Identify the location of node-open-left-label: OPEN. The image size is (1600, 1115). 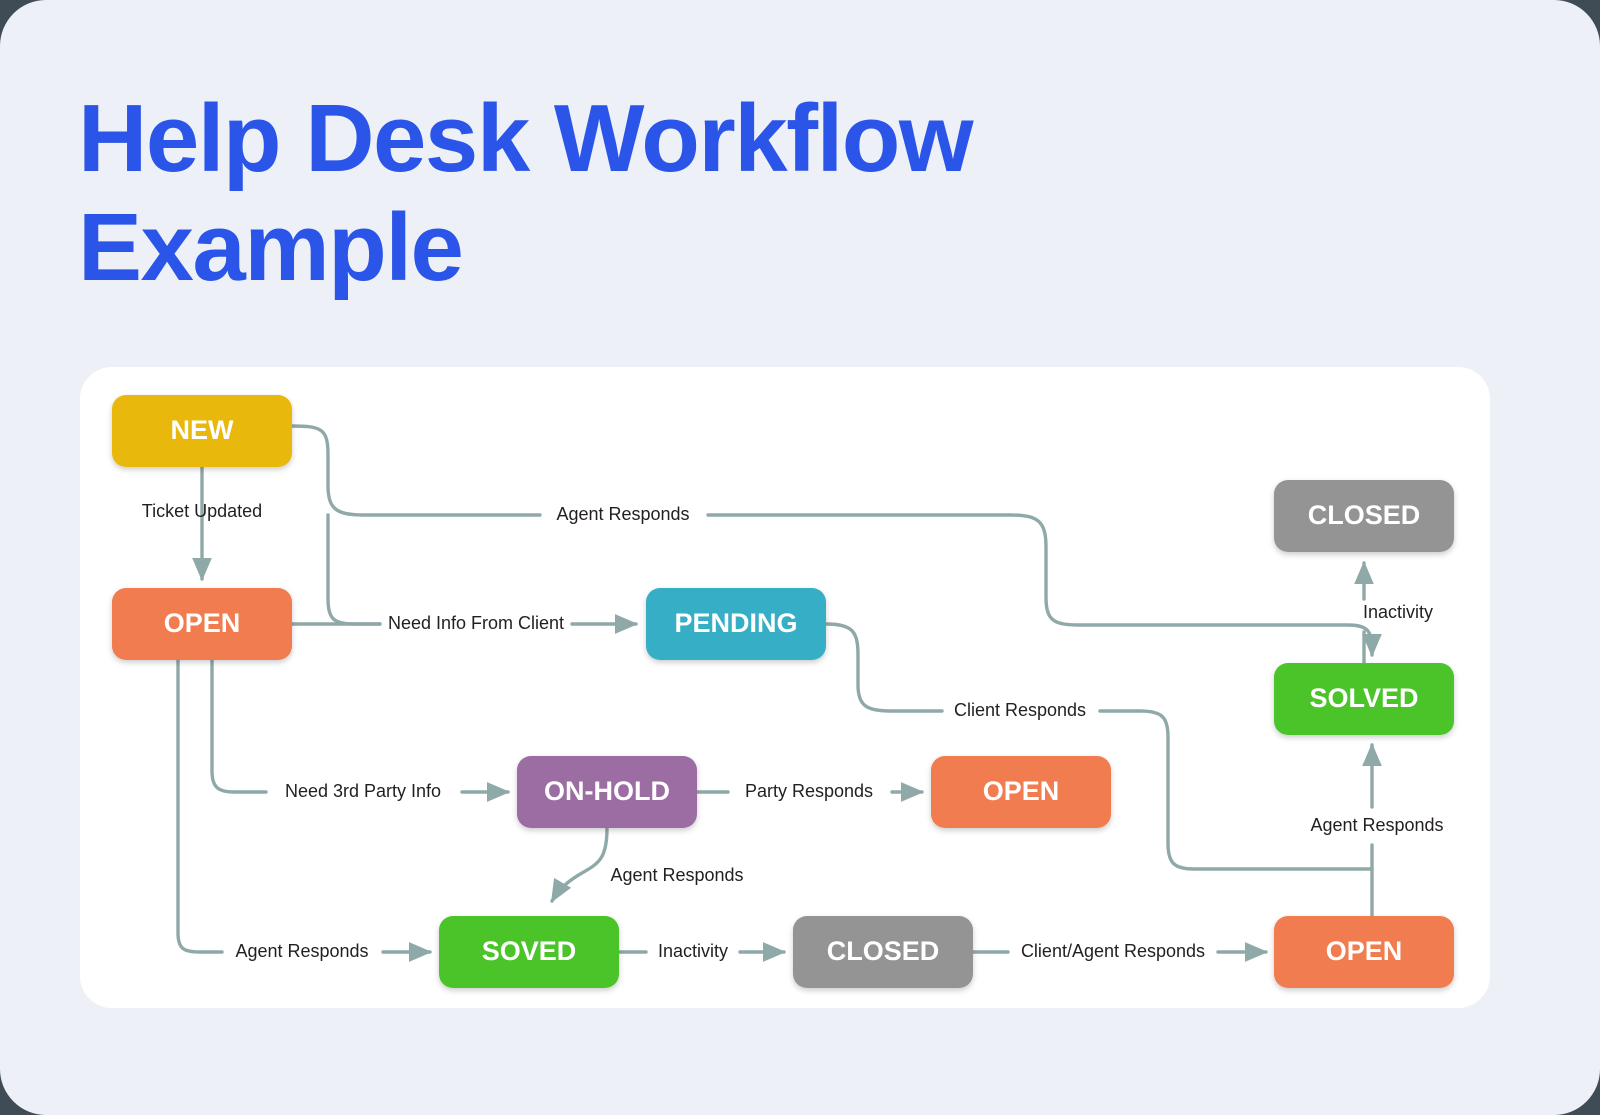
(202, 623).